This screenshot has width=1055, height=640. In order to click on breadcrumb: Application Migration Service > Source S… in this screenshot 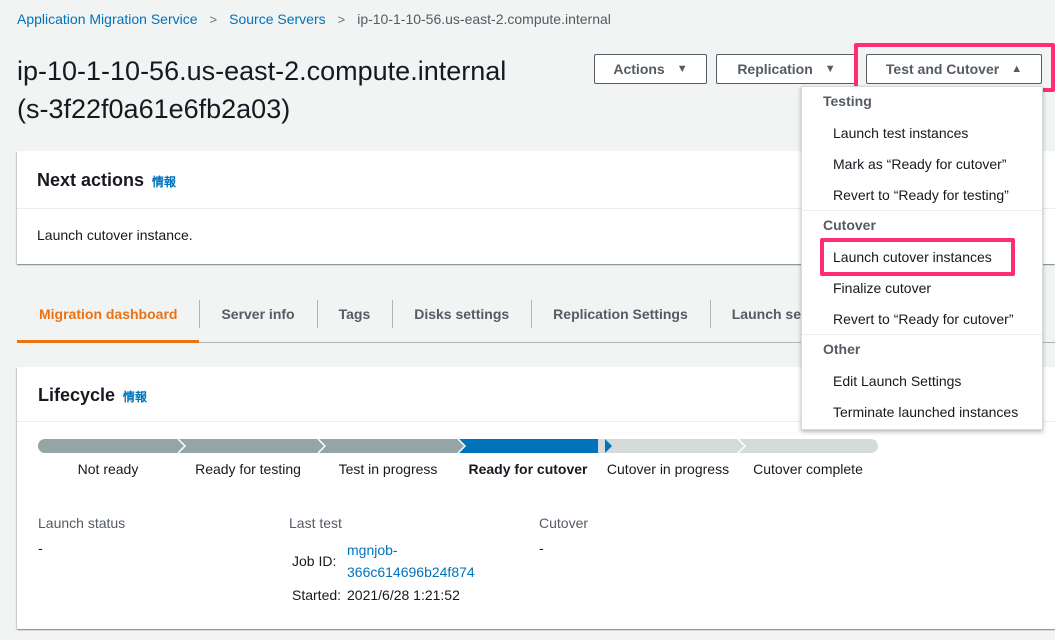, I will do `click(314, 19)`.